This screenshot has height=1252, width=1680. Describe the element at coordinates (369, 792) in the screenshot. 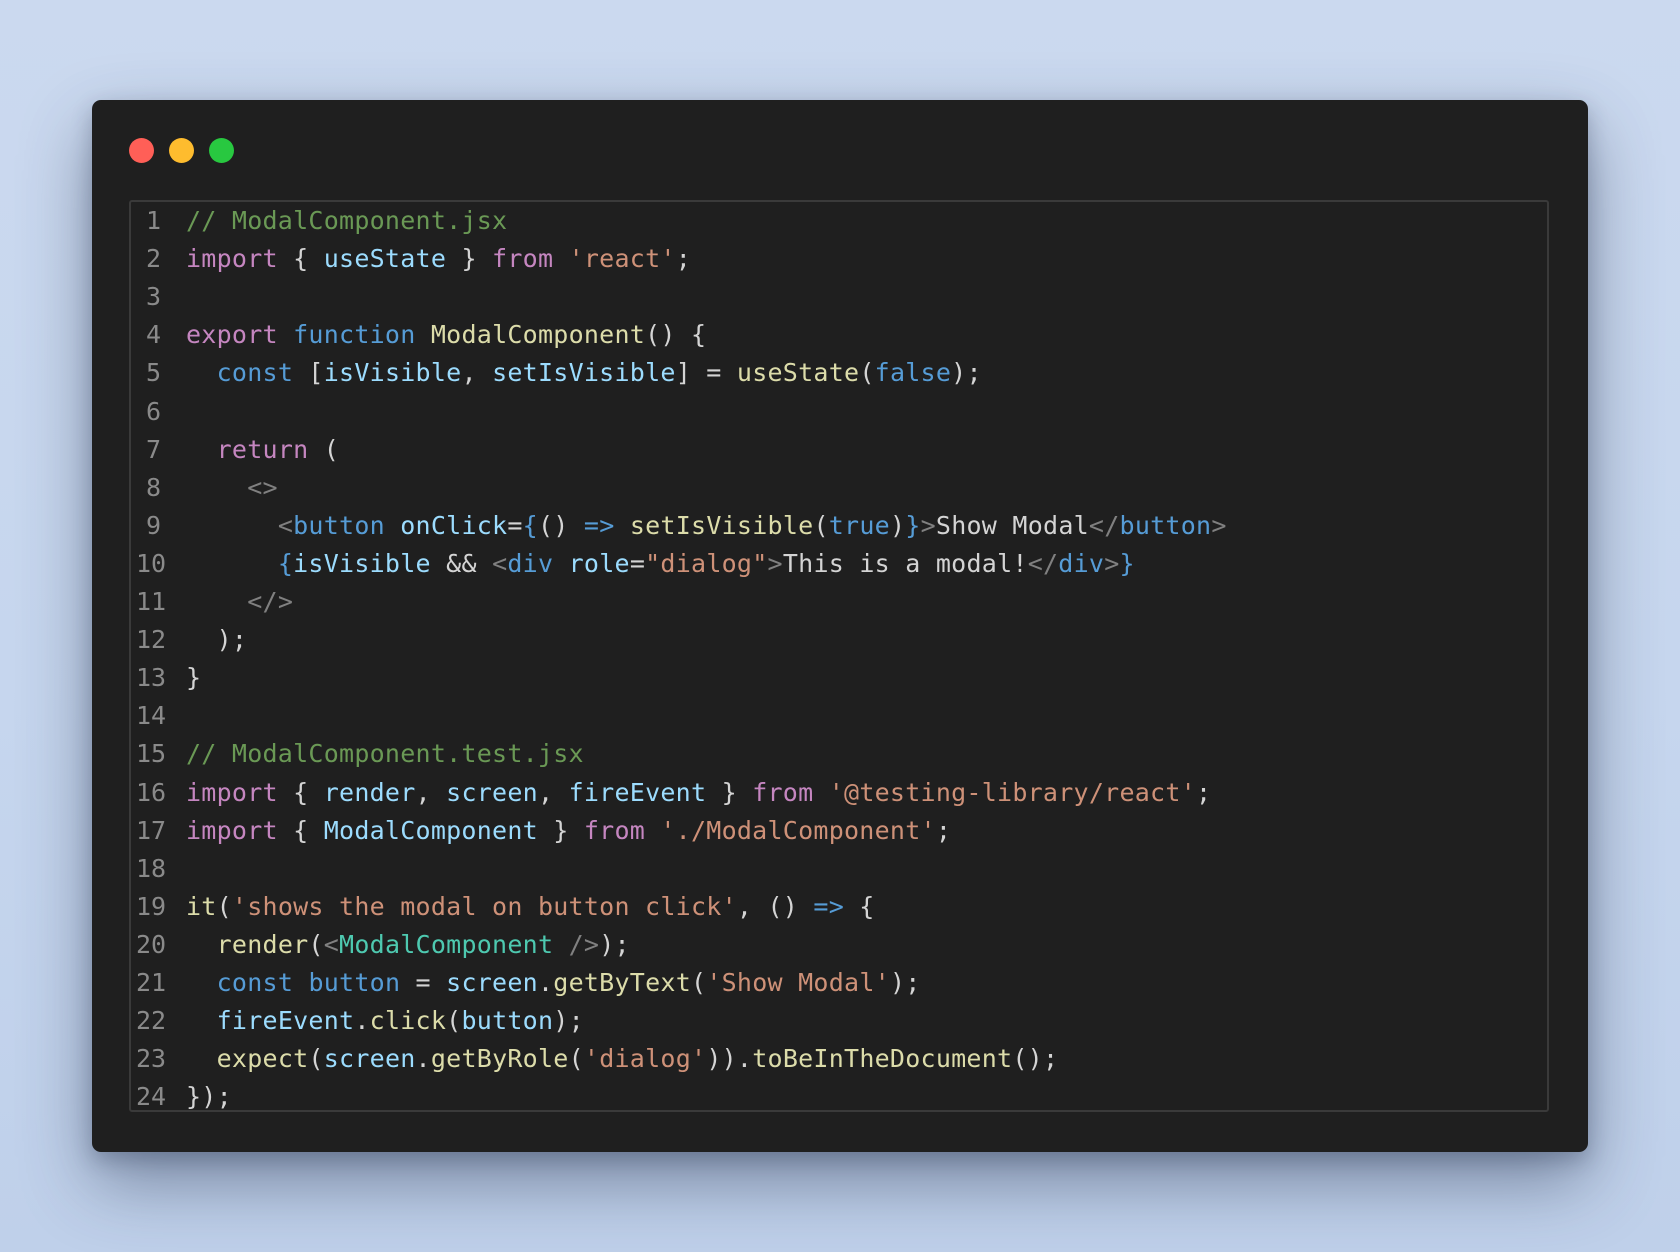

I see `code-token-var: render` at that location.